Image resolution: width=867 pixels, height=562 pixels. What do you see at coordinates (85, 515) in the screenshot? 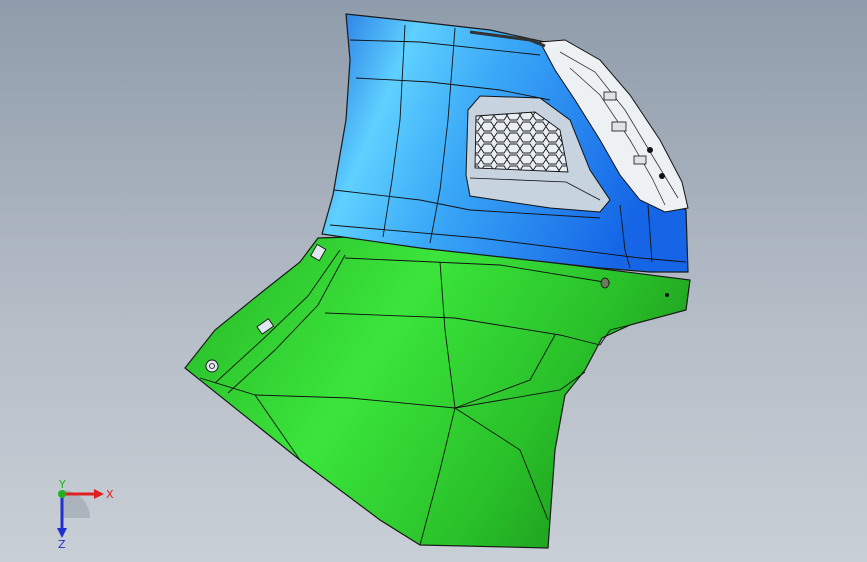
I see `axis-triad: X Y Z` at bounding box center [85, 515].